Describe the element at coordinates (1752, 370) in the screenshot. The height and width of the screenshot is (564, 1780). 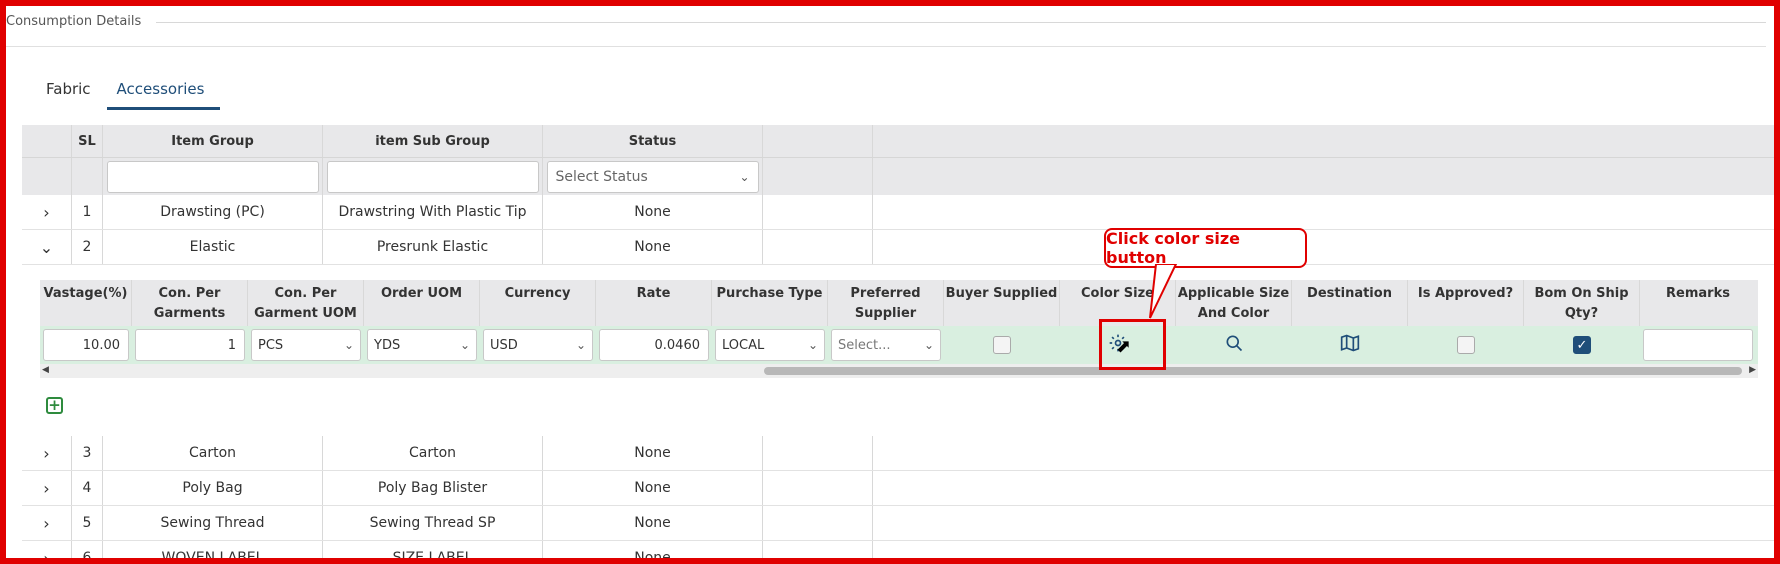
I see `scroll-right-icon: ▶` at that location.